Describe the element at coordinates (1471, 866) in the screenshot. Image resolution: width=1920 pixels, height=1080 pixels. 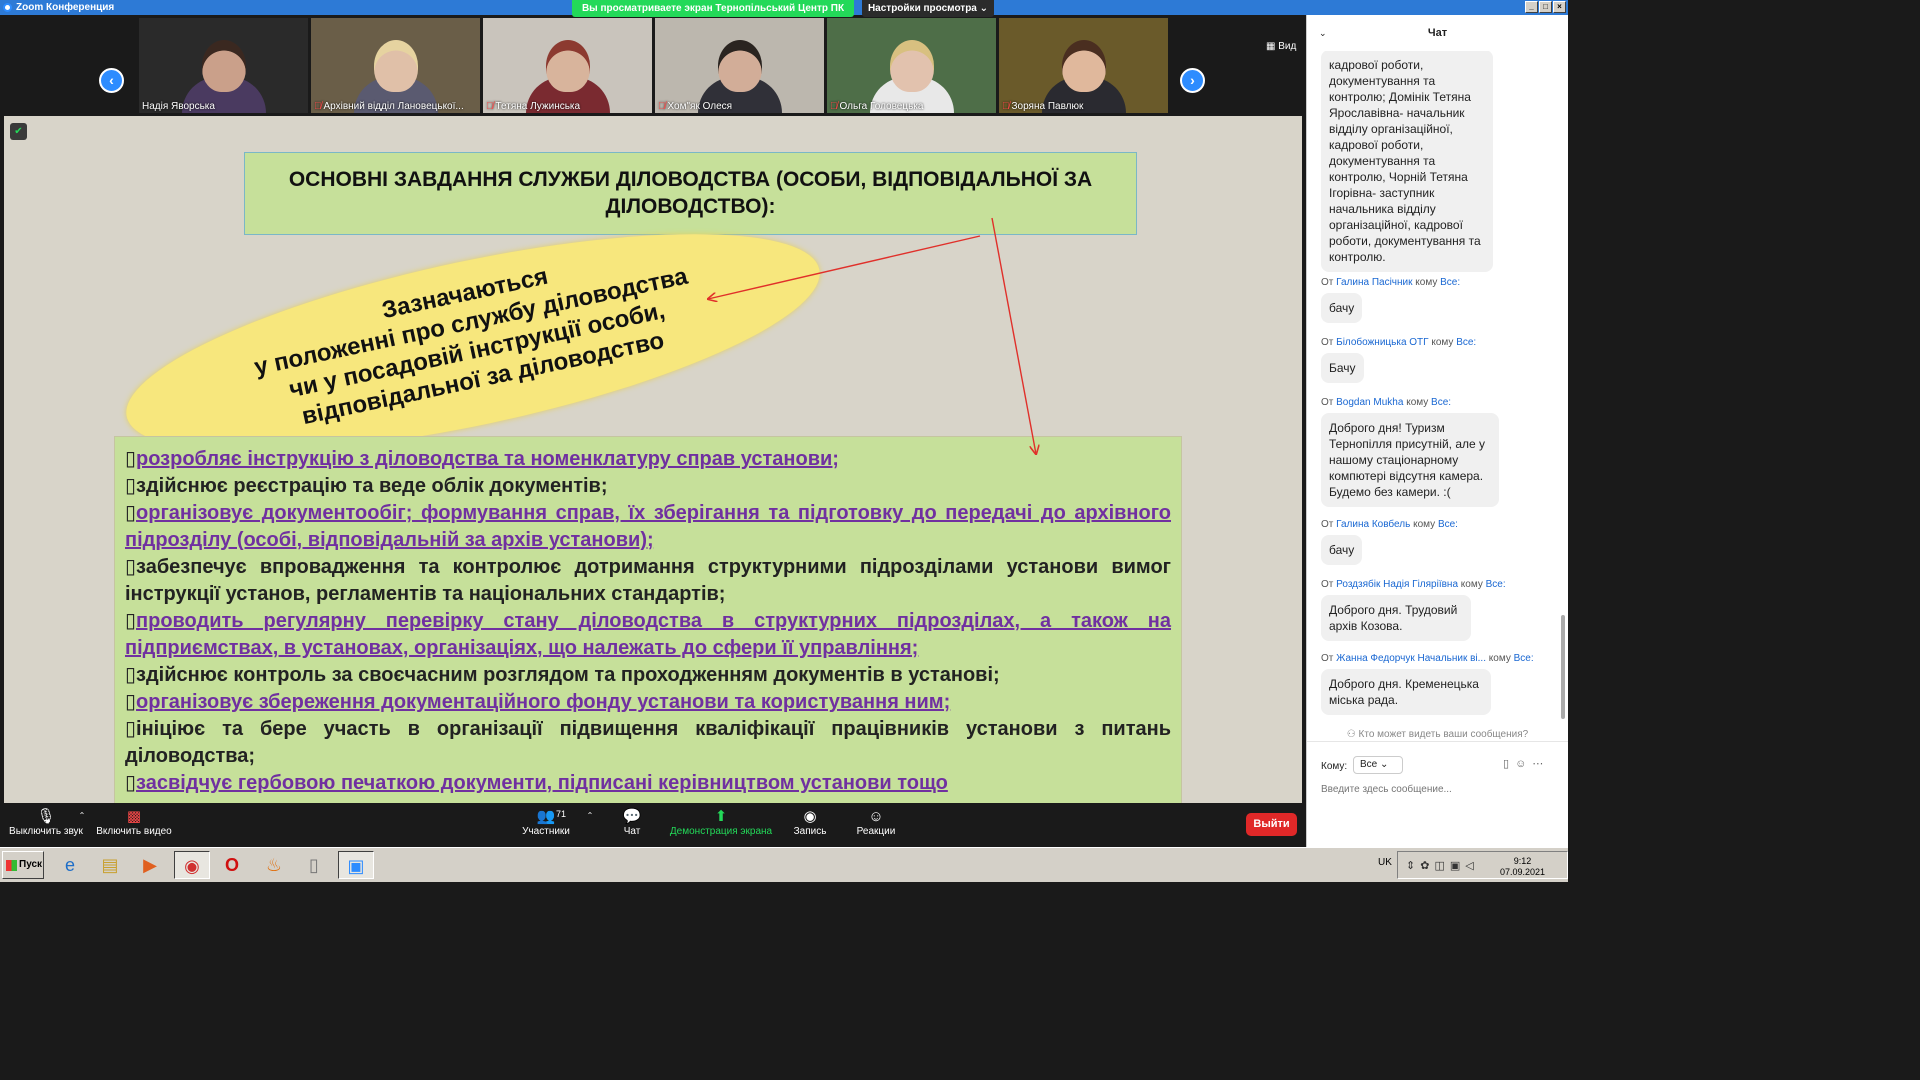
I see `volume-tray-icon: ◁` at that location.